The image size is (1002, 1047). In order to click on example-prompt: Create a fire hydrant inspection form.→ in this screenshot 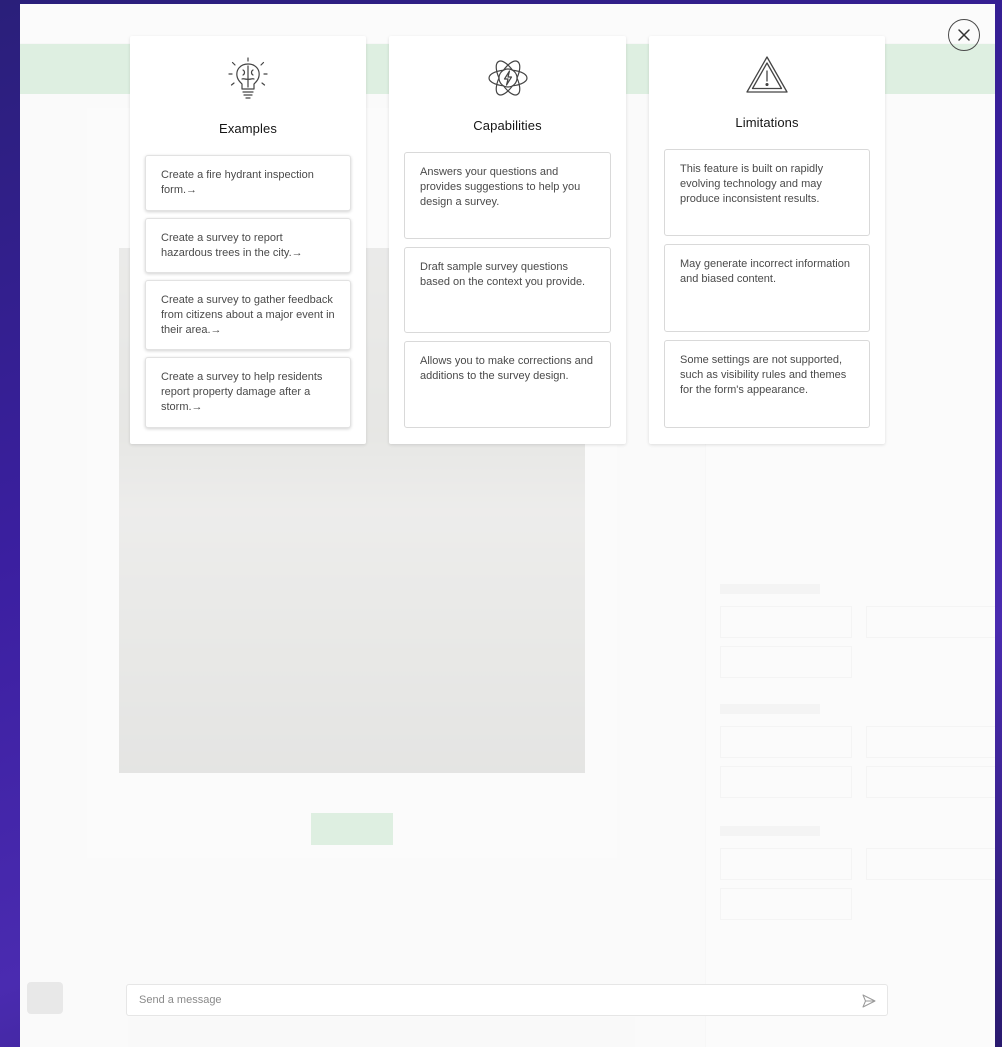, I will do `click(248, 183)`.